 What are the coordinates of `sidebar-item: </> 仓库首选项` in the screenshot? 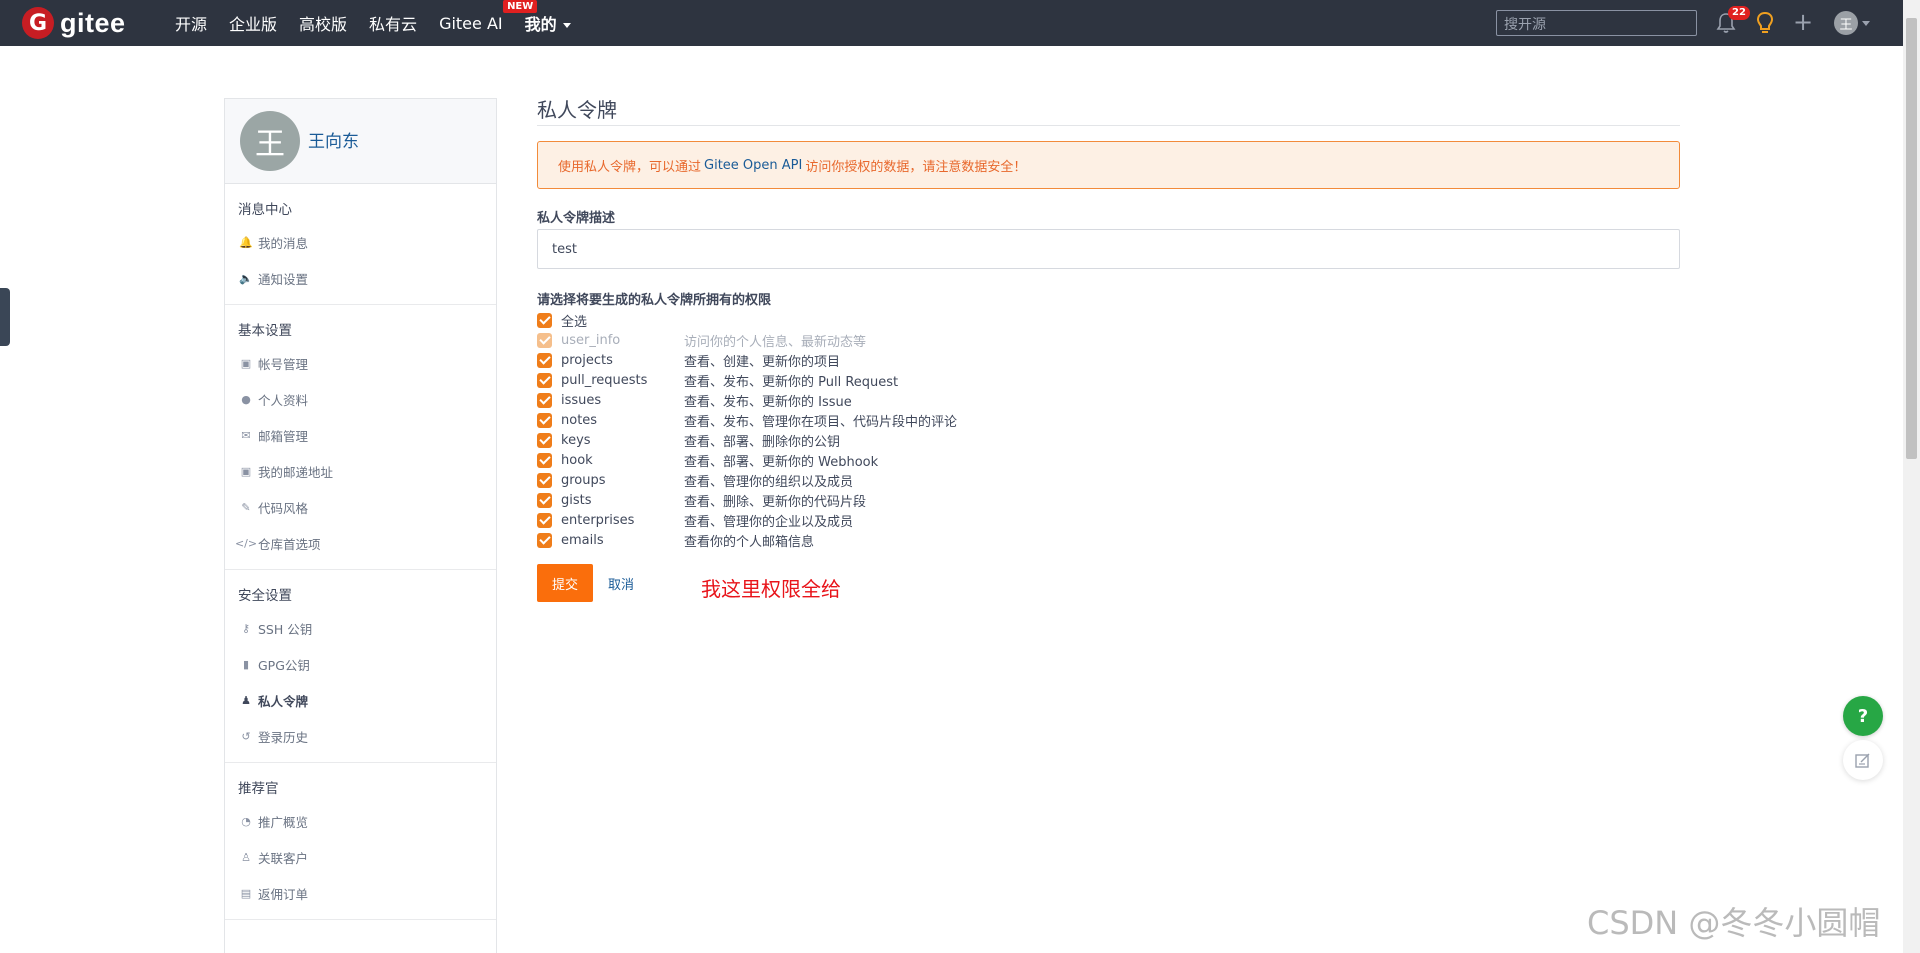 It's located at (360, 543).